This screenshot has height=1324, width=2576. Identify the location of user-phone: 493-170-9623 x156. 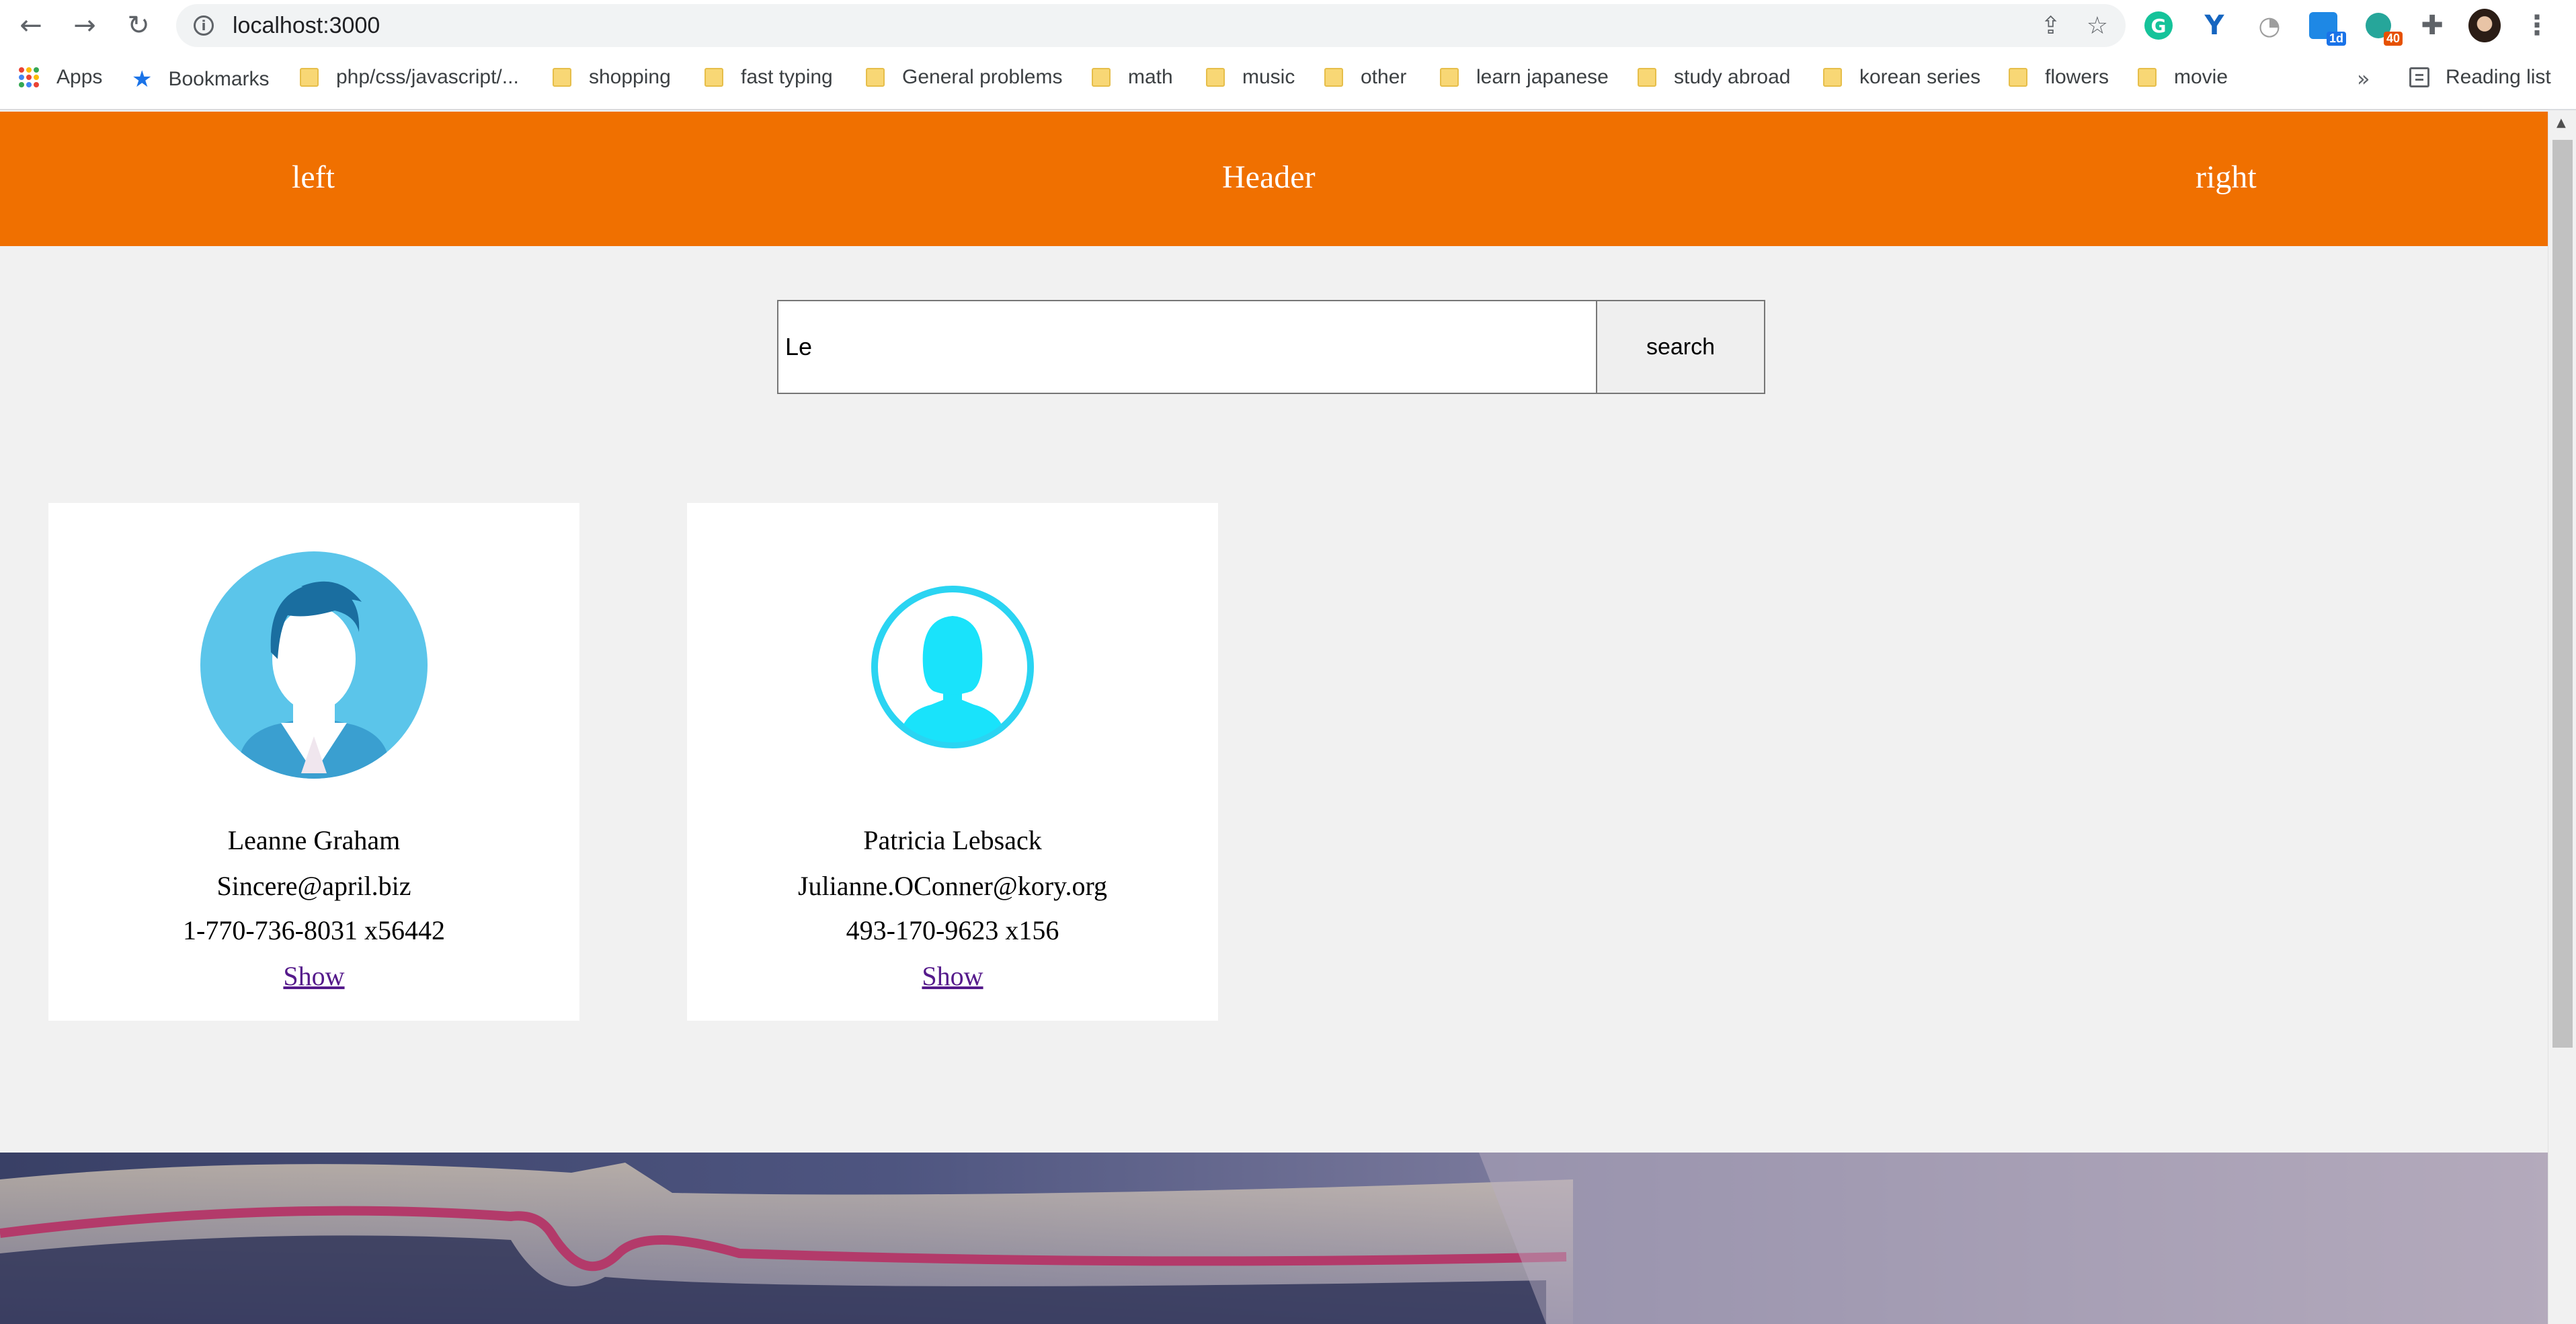
(952, 930).